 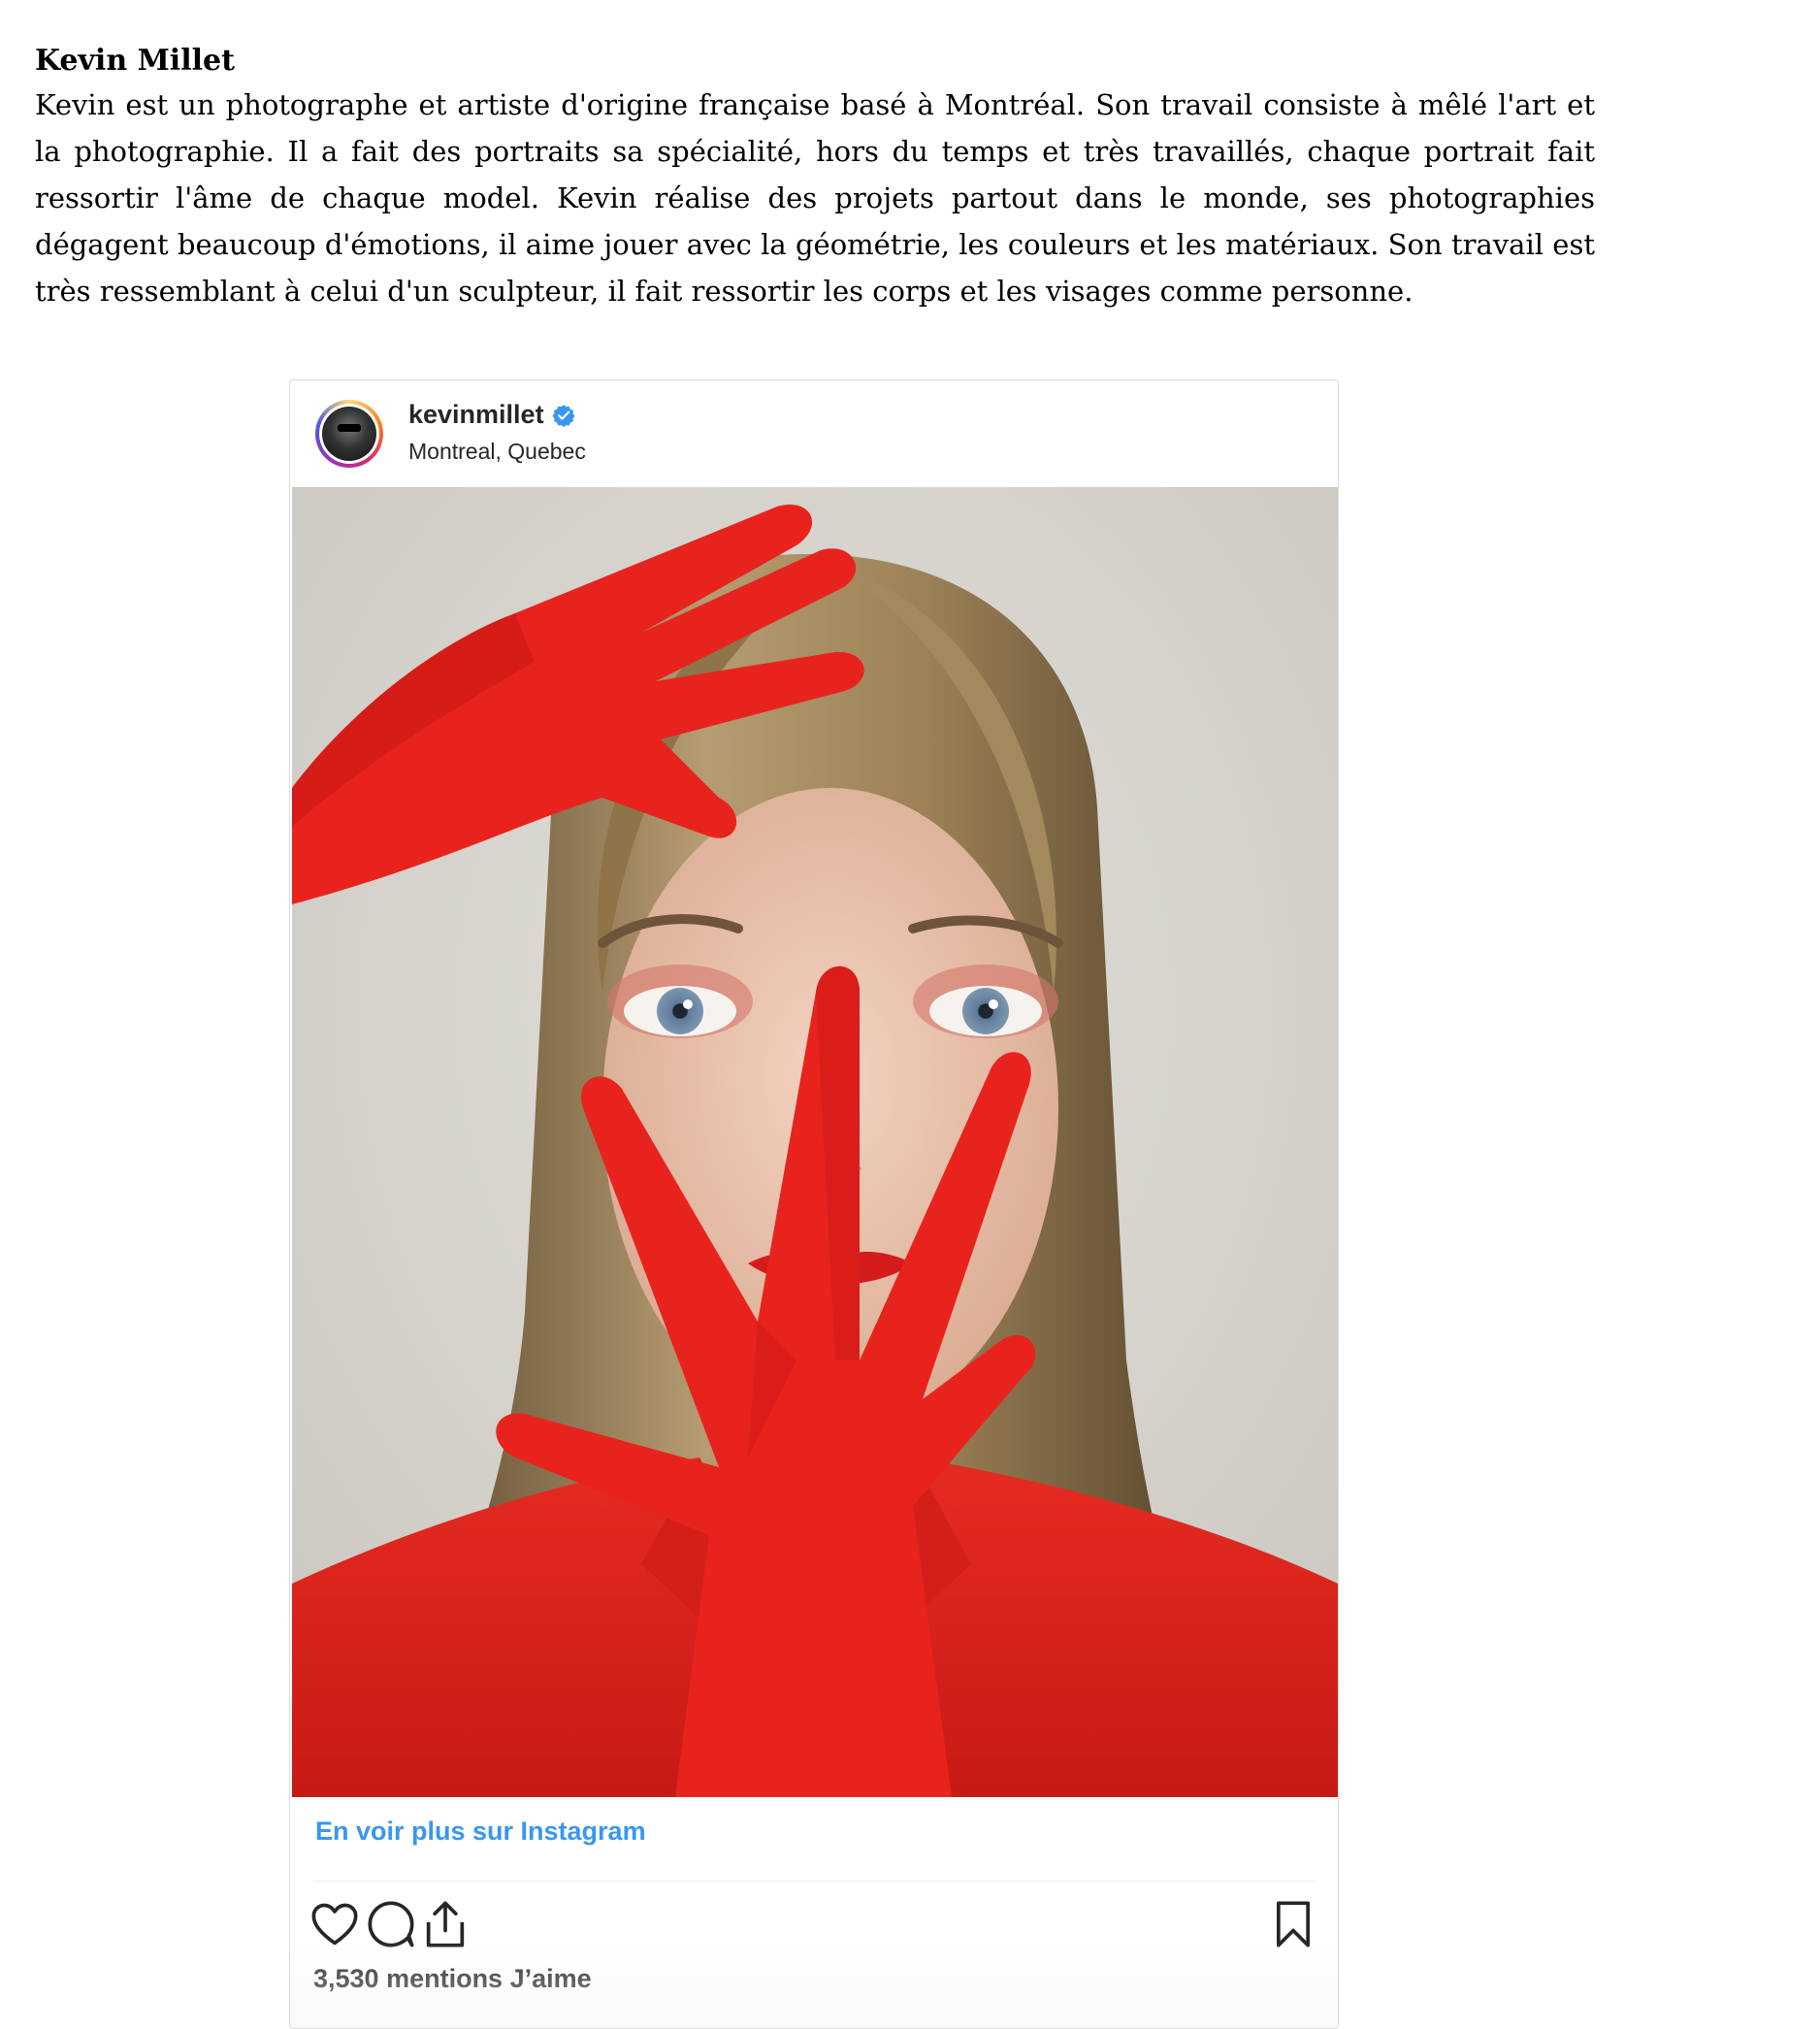 What do you see at coordinates (135, 61) in the screenshot?
I see `article-title: Kevin Millet` at bounding box center [135, 61].